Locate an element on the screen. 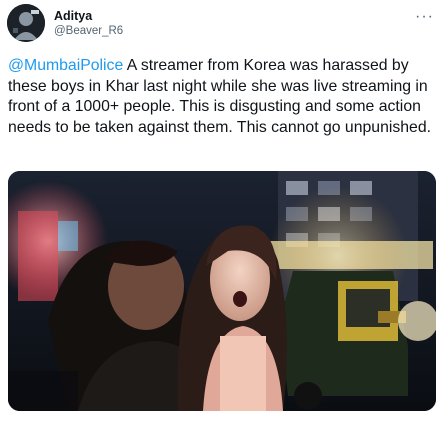 The image size is (448, 422). mention-link: @MumbaiPolice is located at coordinates (65, 65).